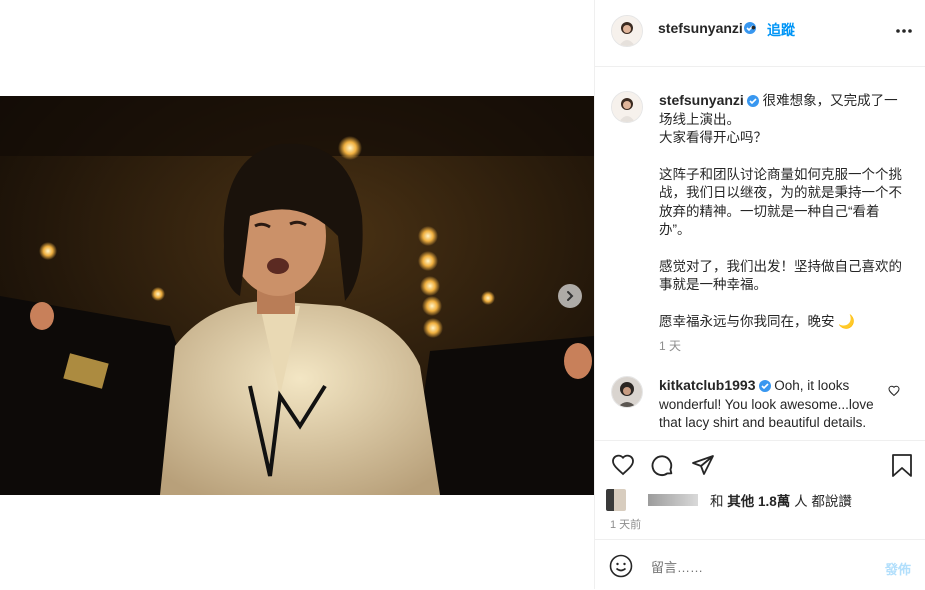 This screenshot has width=925, height=590. What do you see at coordinates (774, 501) in the screenshot?
I see `likes-count: 1.8萬` at bounding box center [774, 501].